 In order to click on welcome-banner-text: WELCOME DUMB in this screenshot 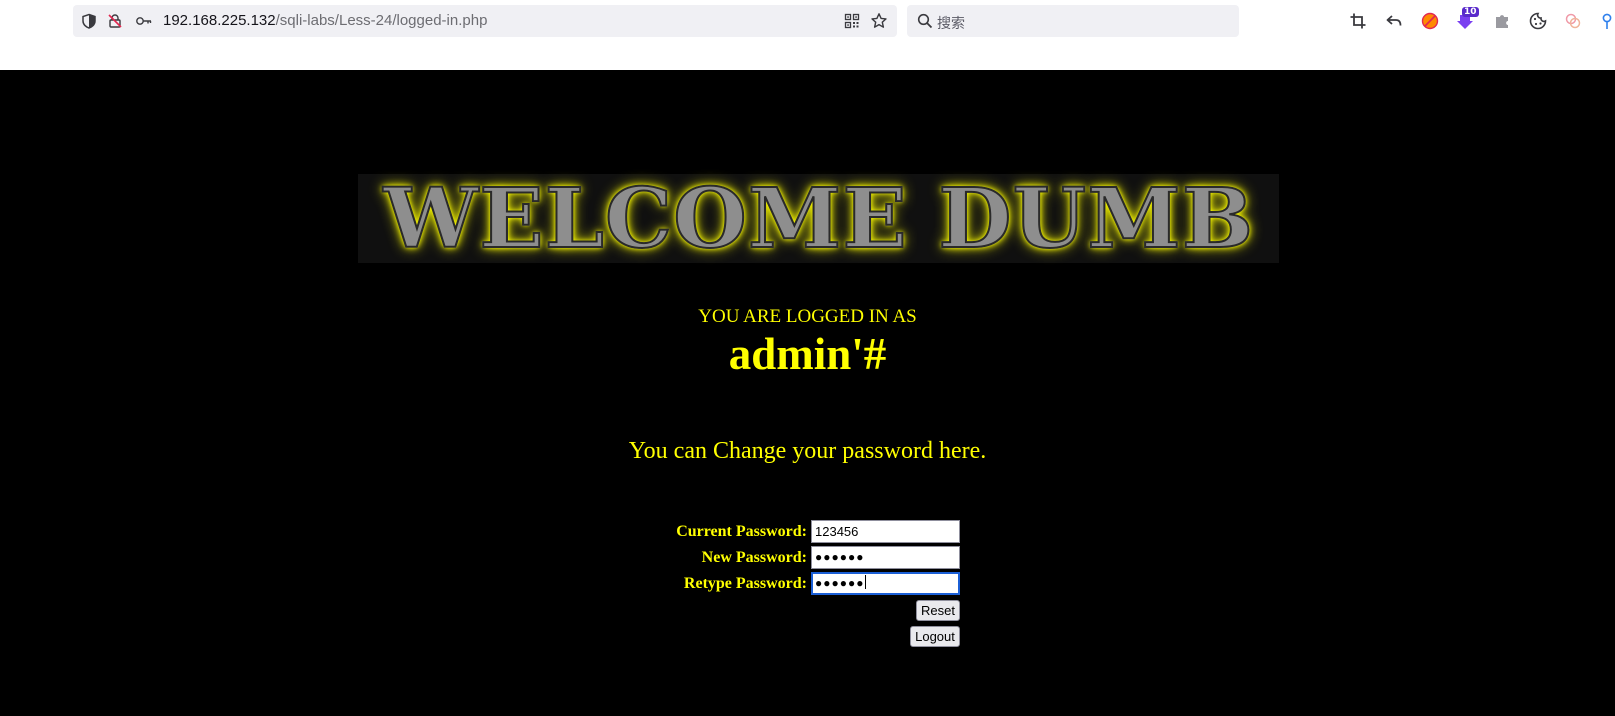, I will do `click(818, 219)`.